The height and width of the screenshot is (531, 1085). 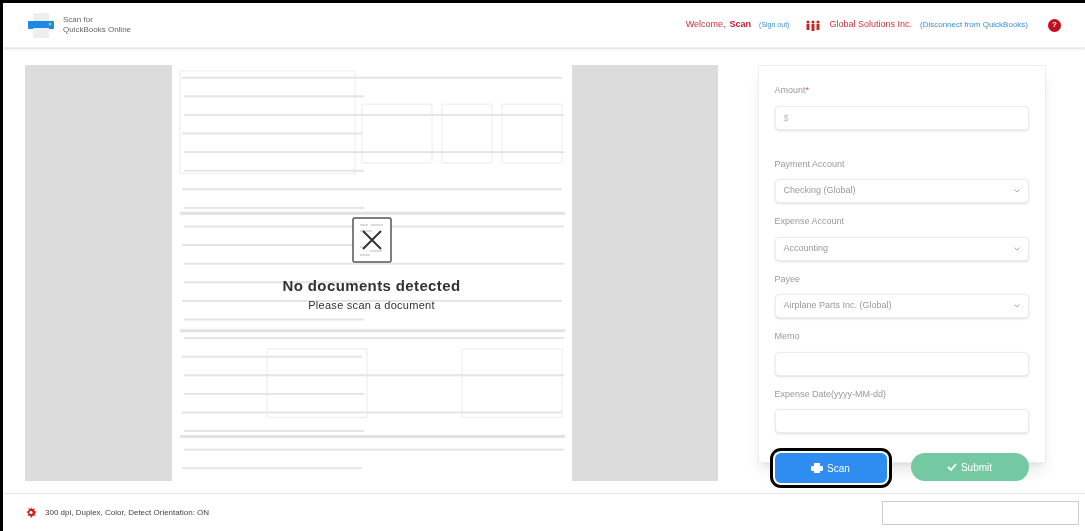 I want to click on app-title: Scan for, so click(x=78, y=20).